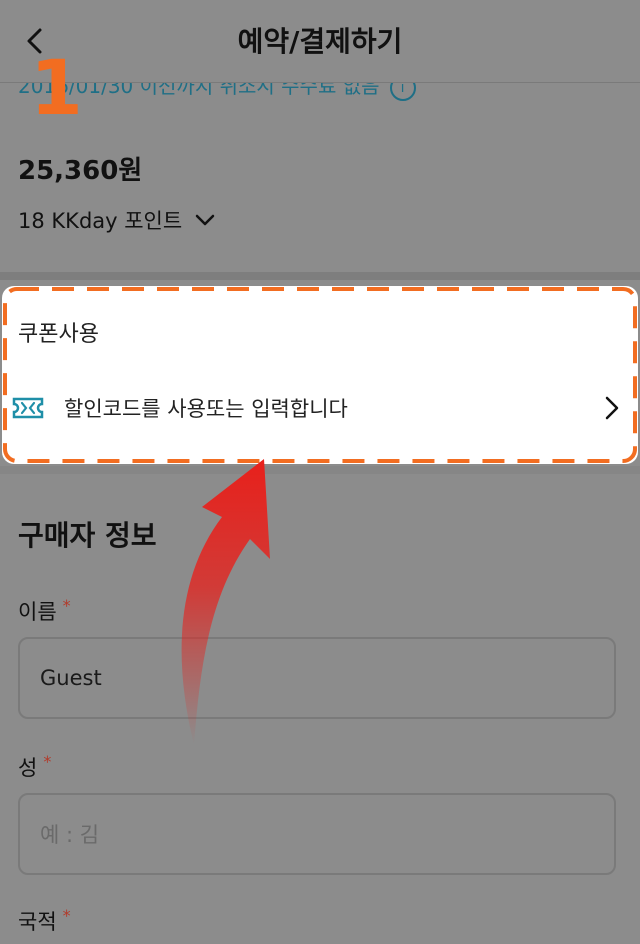 The height and width of the screenshot is (944, 640). Describe the element at coordinates (80, 171) in the screenshot. I see `total-price: 25,360원` at that location.